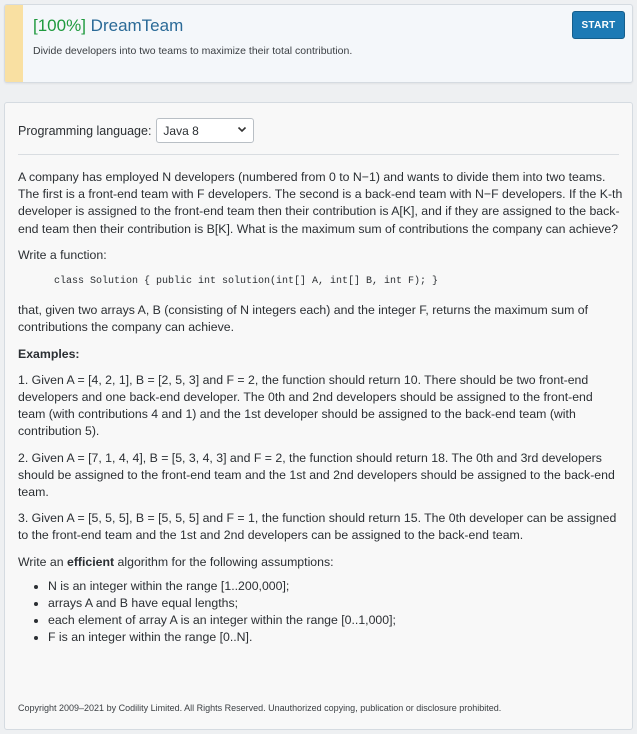 This screenshot has width=637, height=734. I want to click on language-label: Programming language:, so click(85, 130).